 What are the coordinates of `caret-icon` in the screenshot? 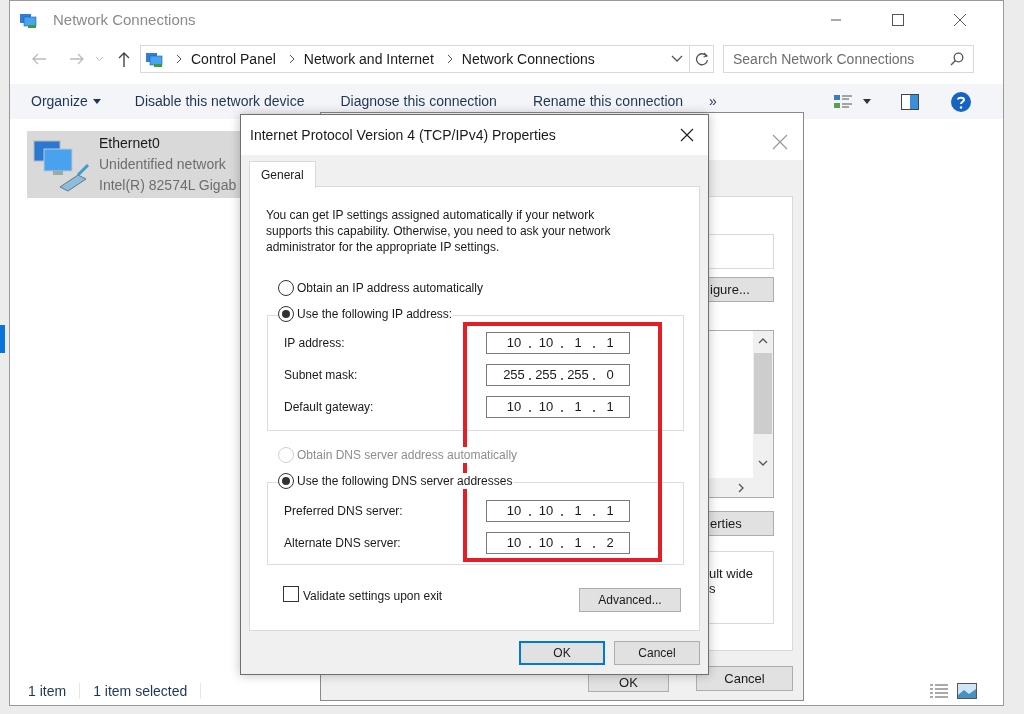 It's located at (867, 101).